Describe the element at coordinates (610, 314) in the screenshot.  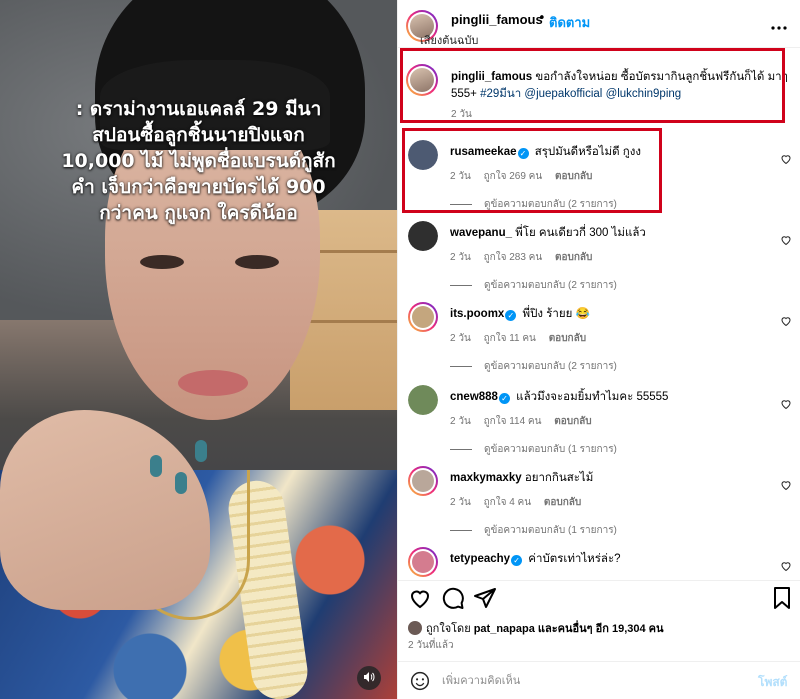
I see `comment-line: its.poomx ✓ พี่ปิง ร้ายย 😂` at that location.